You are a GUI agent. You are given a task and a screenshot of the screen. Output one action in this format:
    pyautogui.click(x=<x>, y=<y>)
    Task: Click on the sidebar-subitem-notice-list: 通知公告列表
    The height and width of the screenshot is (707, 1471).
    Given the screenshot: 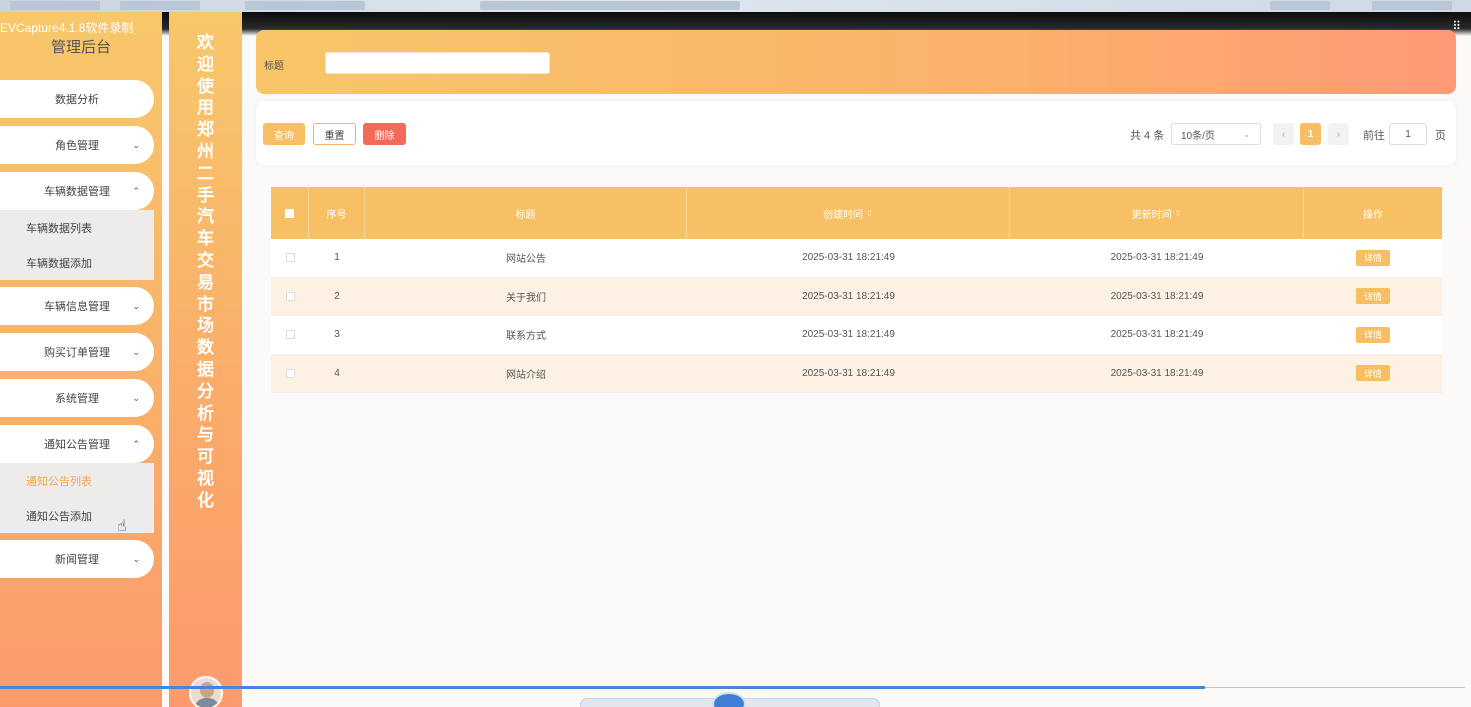 What is the action you would take?
    pyautogui.click(x=77, y=480)
    